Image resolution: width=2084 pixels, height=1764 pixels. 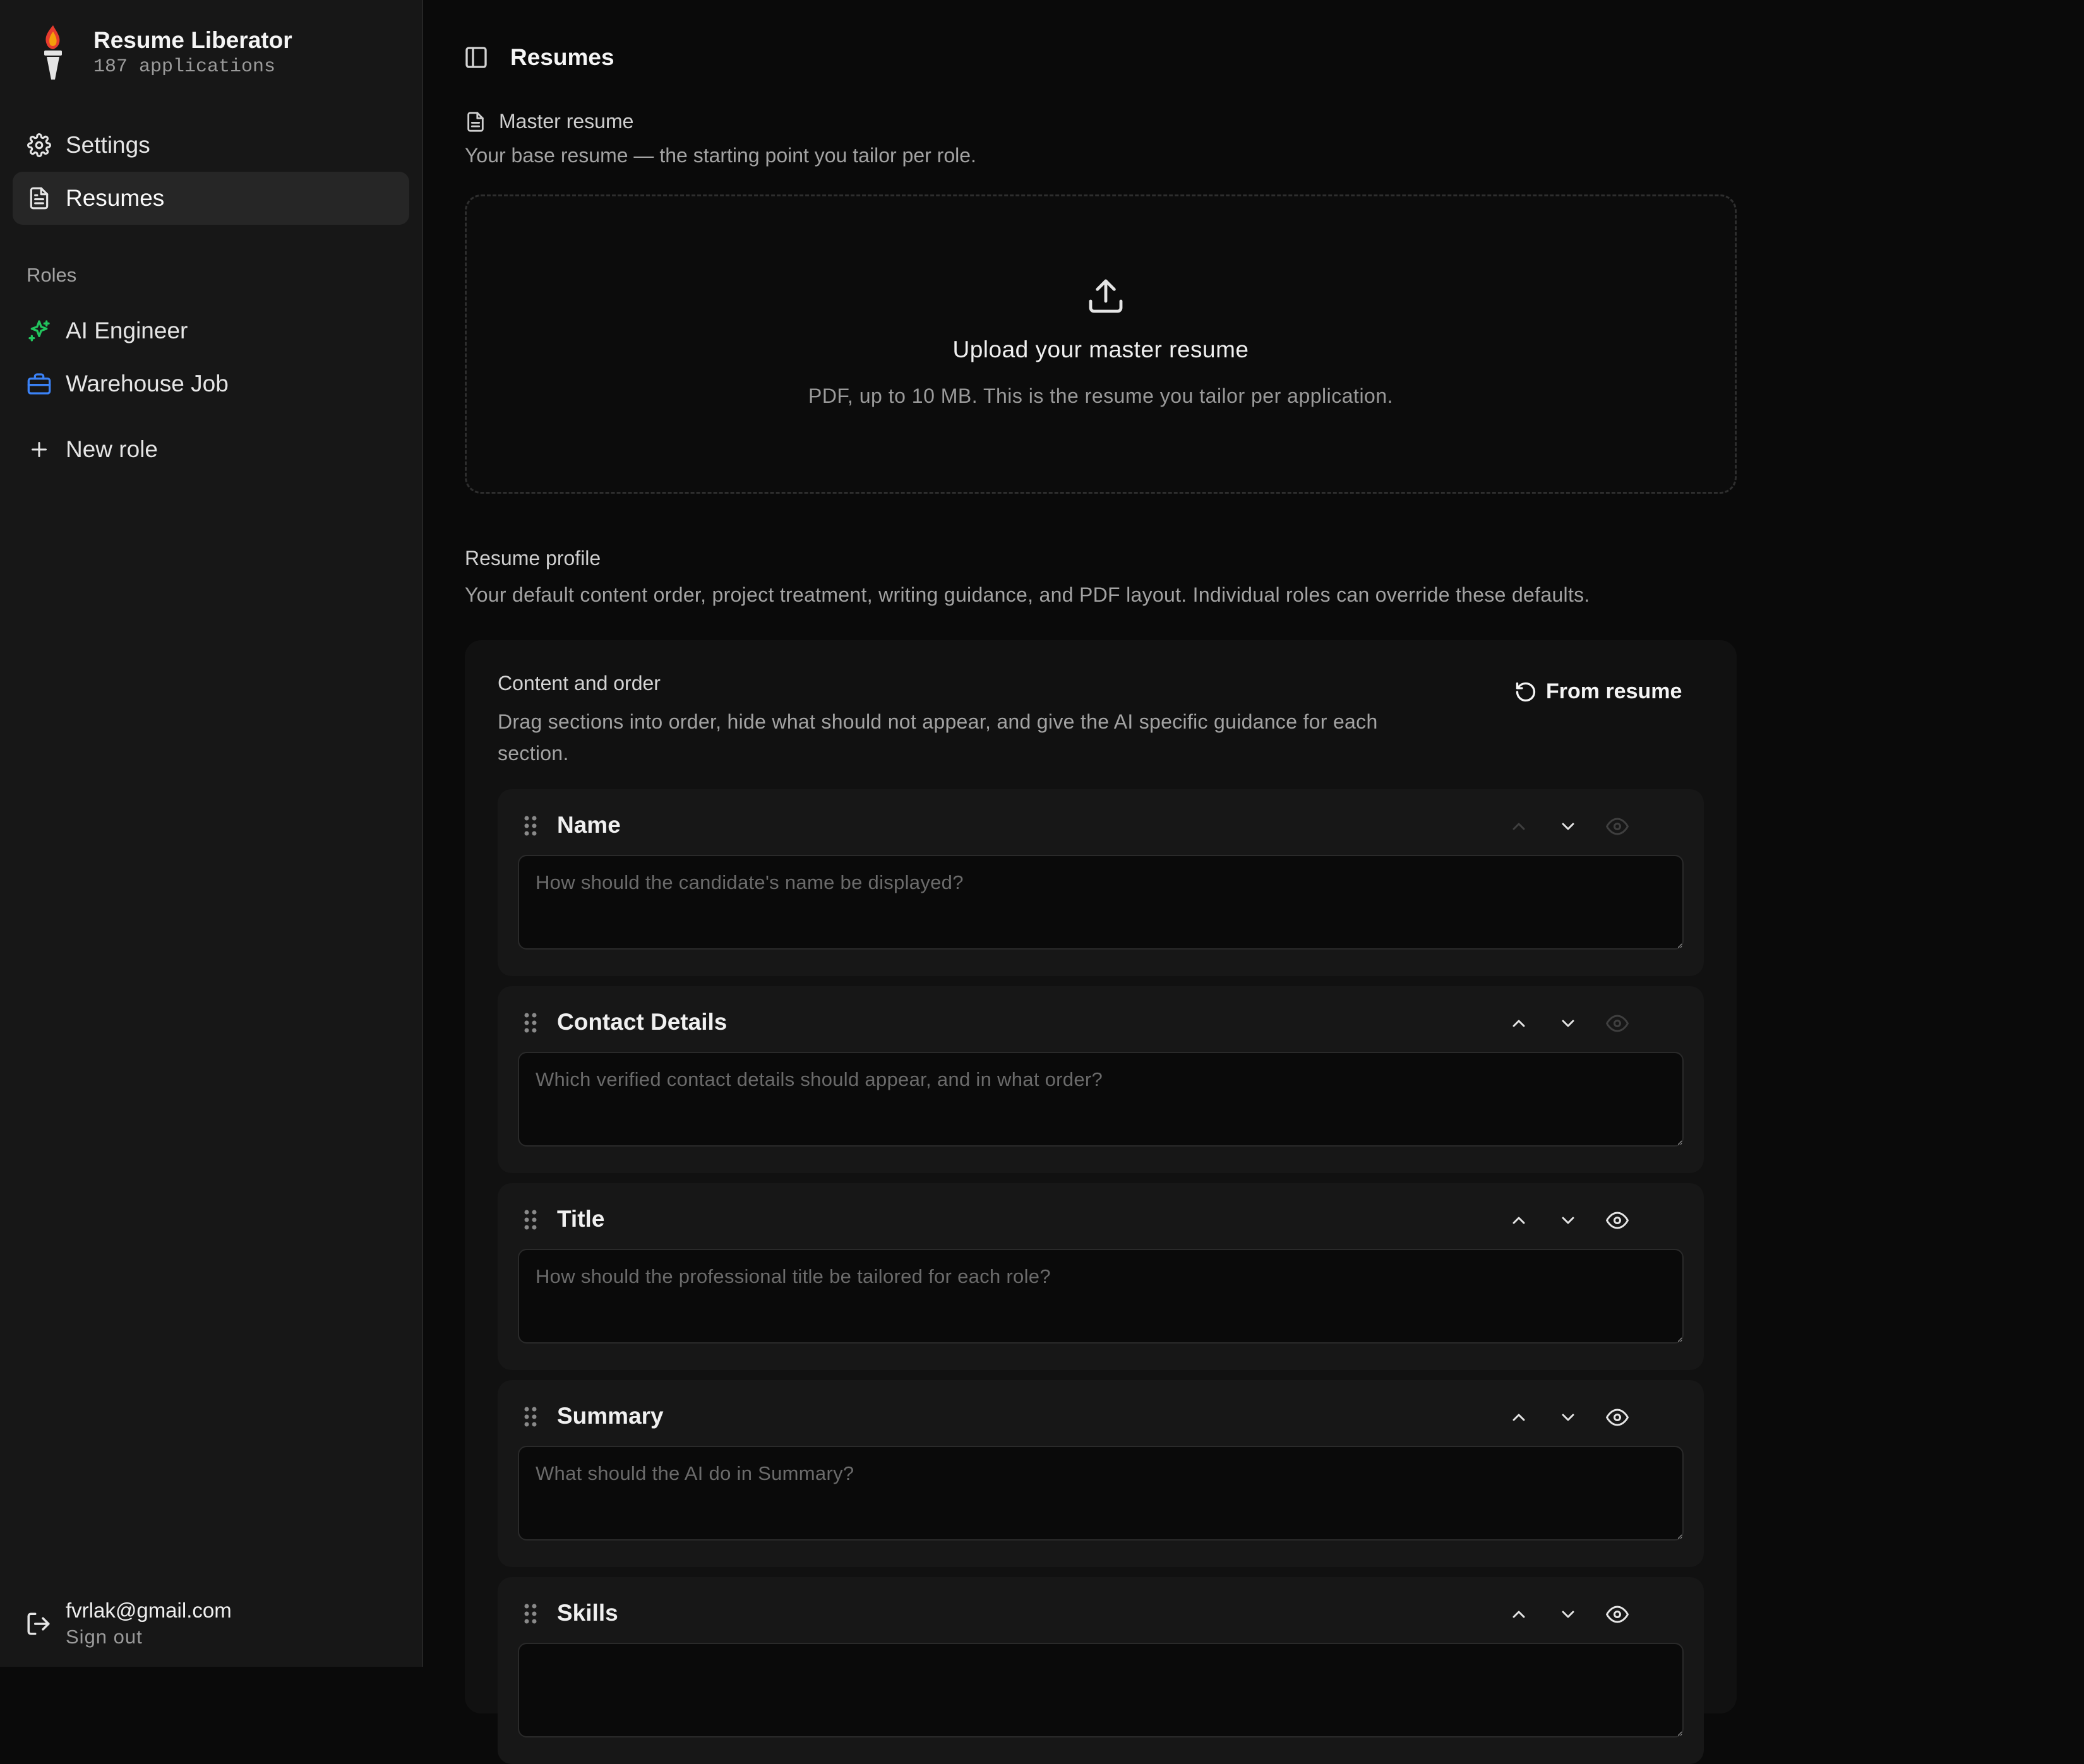 I want to click on master-resume-title: Master resume, so click(x=566, y=121).